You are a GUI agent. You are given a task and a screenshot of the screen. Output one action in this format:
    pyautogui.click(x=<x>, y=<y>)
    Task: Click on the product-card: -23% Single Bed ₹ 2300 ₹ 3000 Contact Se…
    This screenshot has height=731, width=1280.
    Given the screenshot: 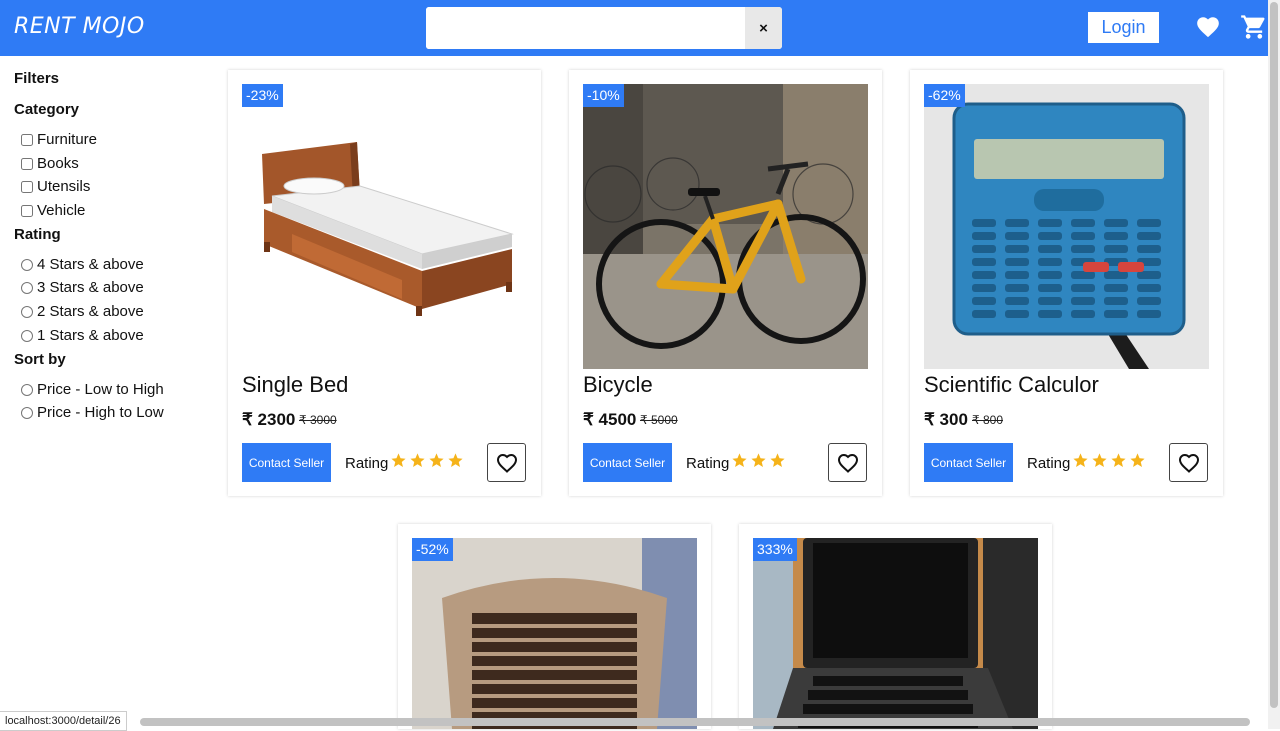 What is the action you would take?
    pyautogui.click(x=384, y=283)
    